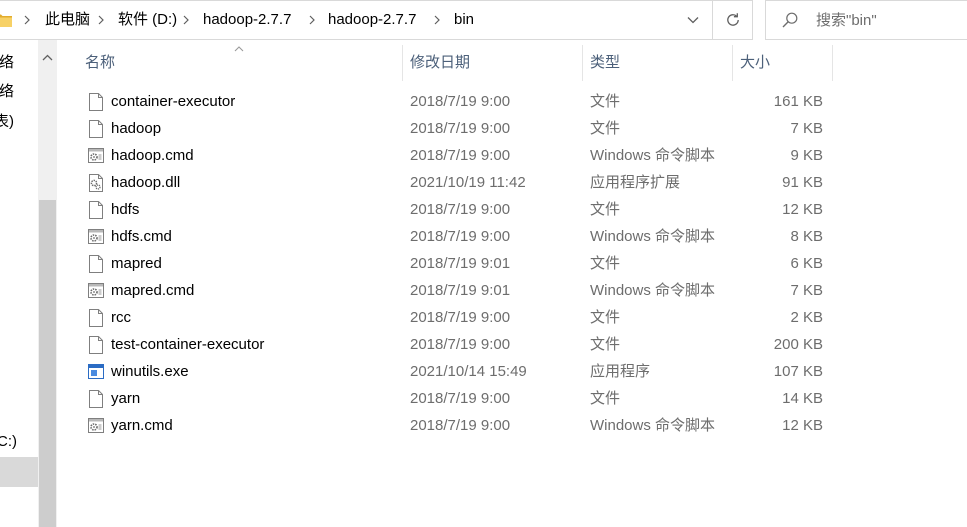 This screenshot has height=527, width=967. What do you see at coordinates (239, 49) in the screenshot?
I see `sort-ascending-icon` at bounding box center [239, 49].